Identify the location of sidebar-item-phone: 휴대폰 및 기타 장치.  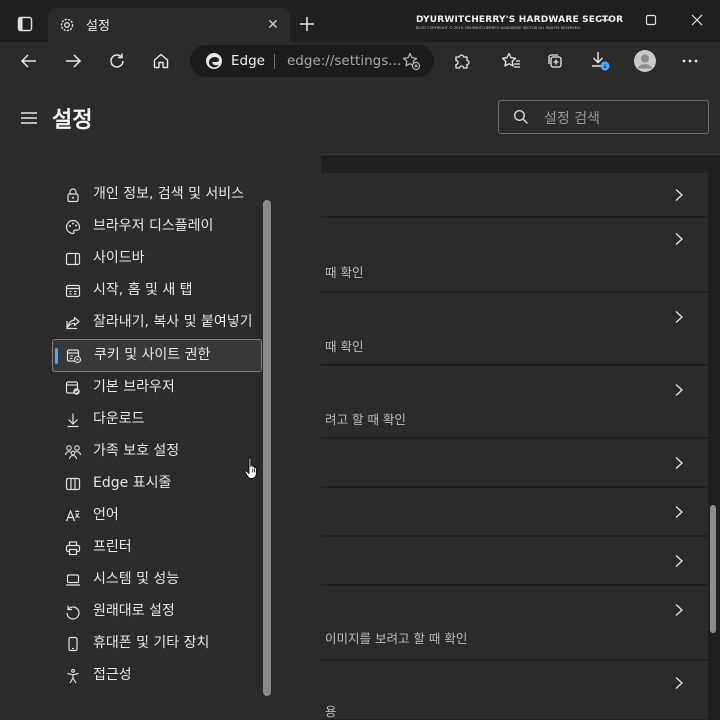
(157, 644).